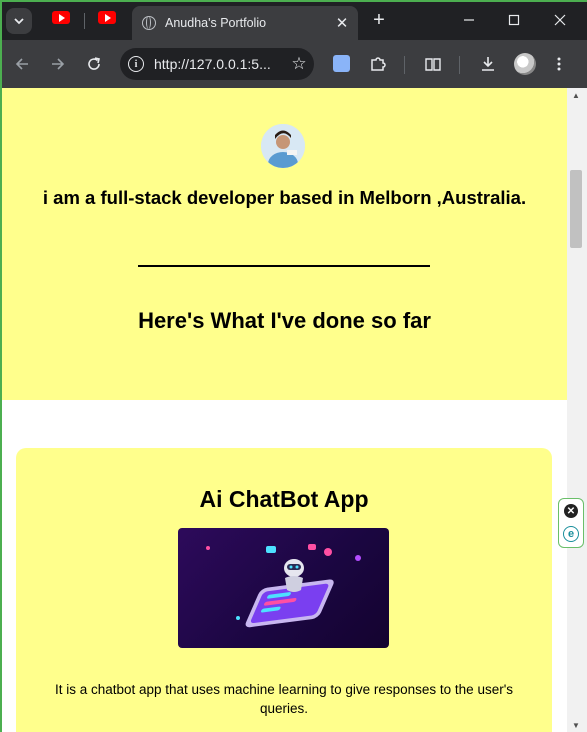  I want to click on profile-photo, so click(283, 146).